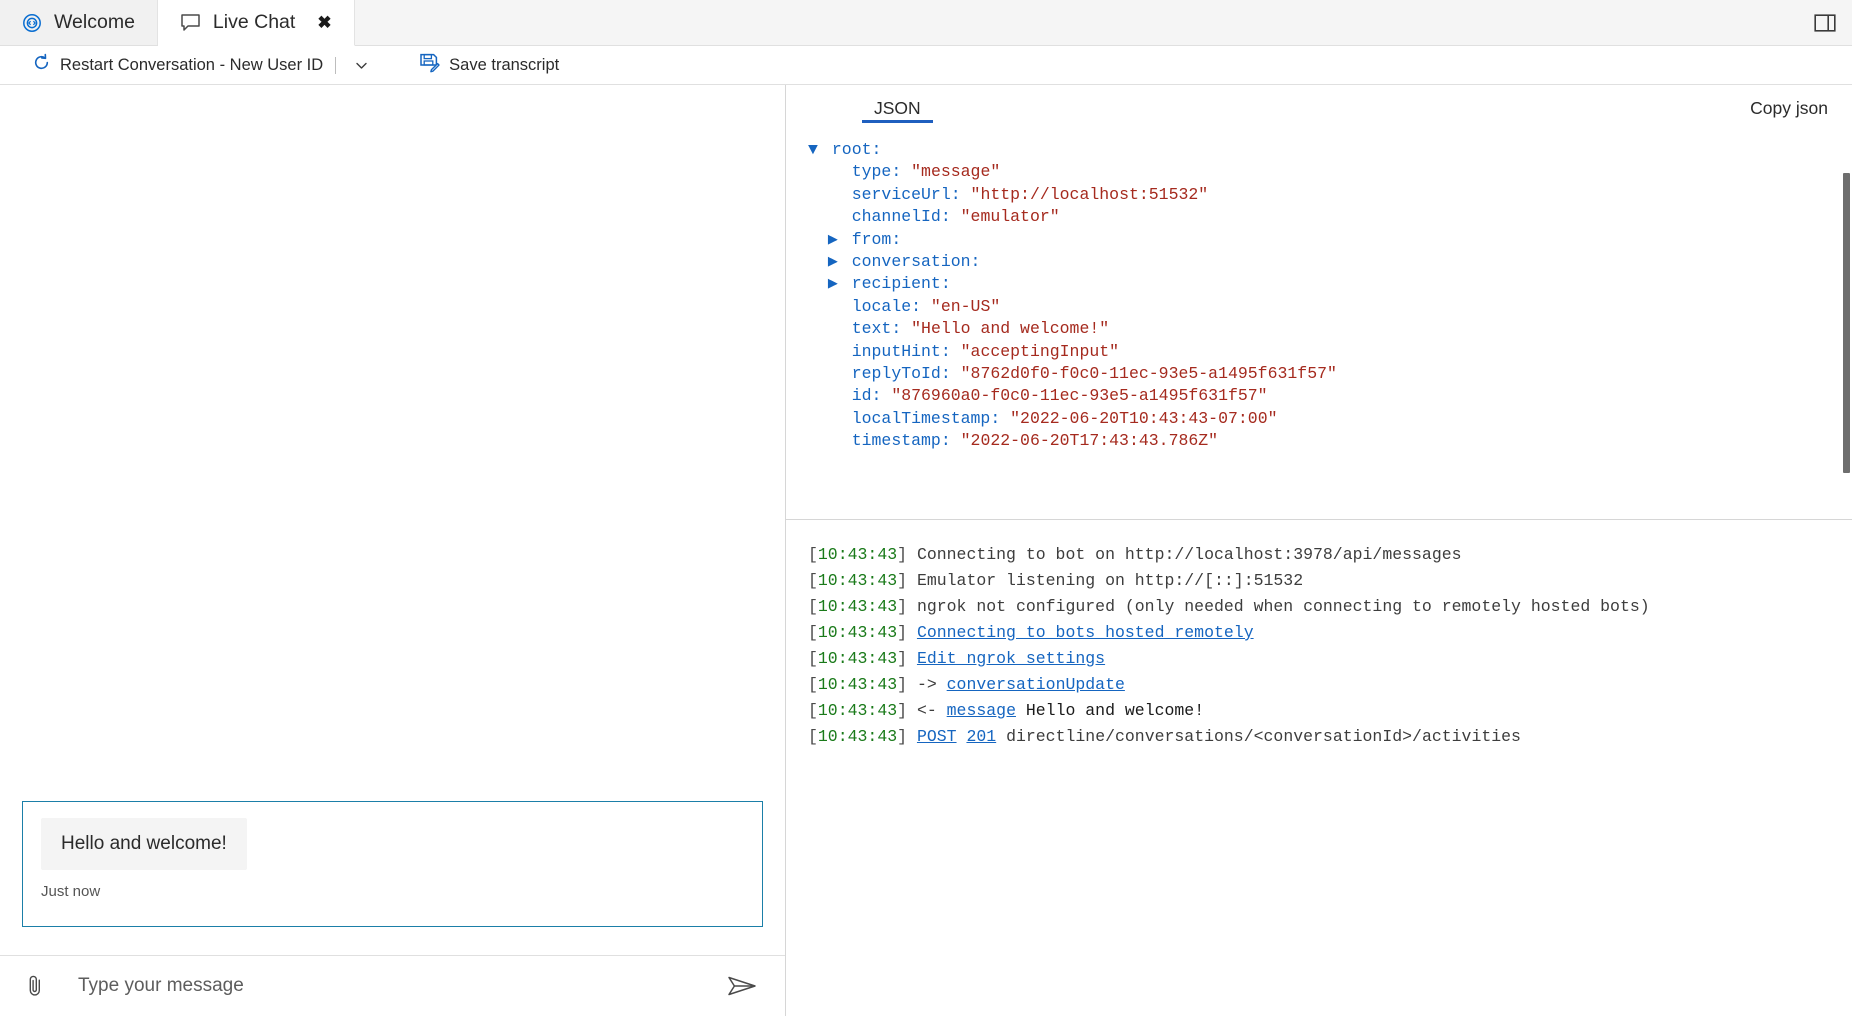  I want to click on paperclip-icon, so click(35, 986).